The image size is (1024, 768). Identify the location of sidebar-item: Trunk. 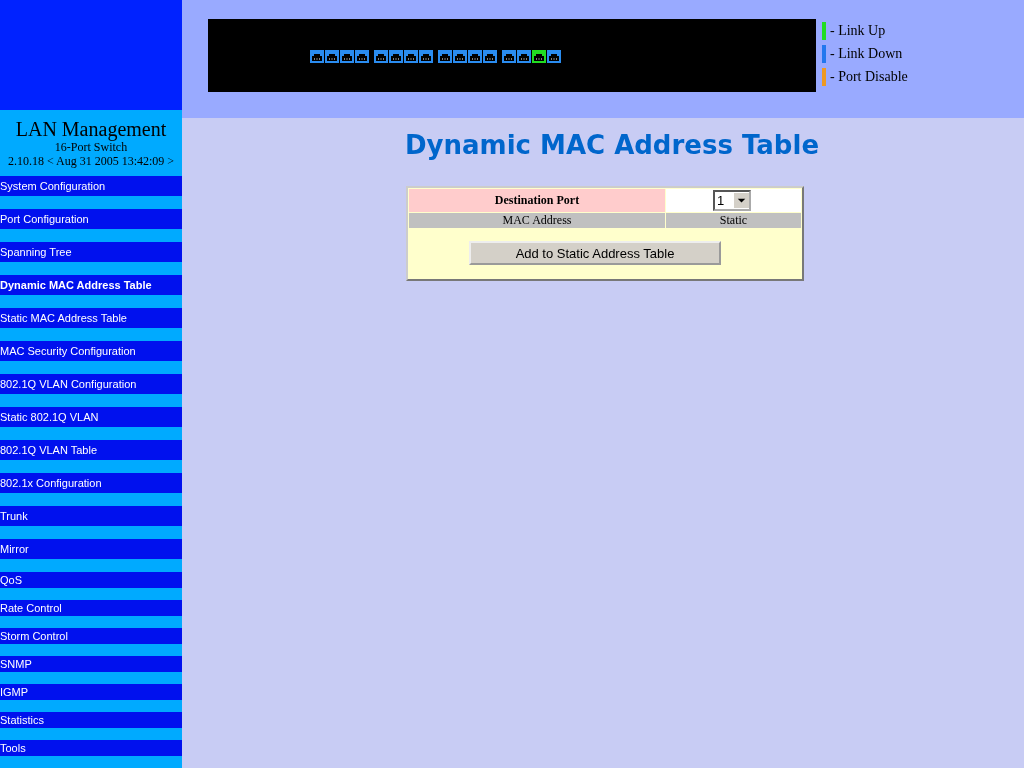
(91, 516).